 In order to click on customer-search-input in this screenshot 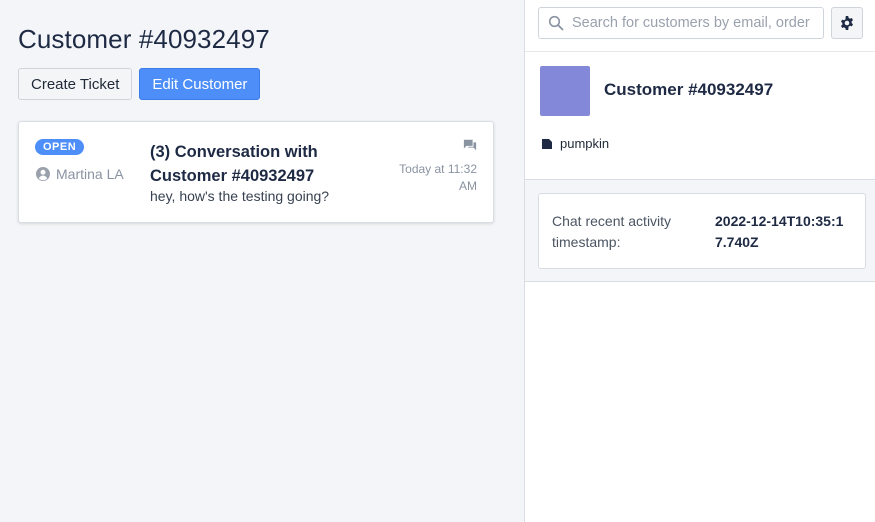, I will do `click(697, 23)`.